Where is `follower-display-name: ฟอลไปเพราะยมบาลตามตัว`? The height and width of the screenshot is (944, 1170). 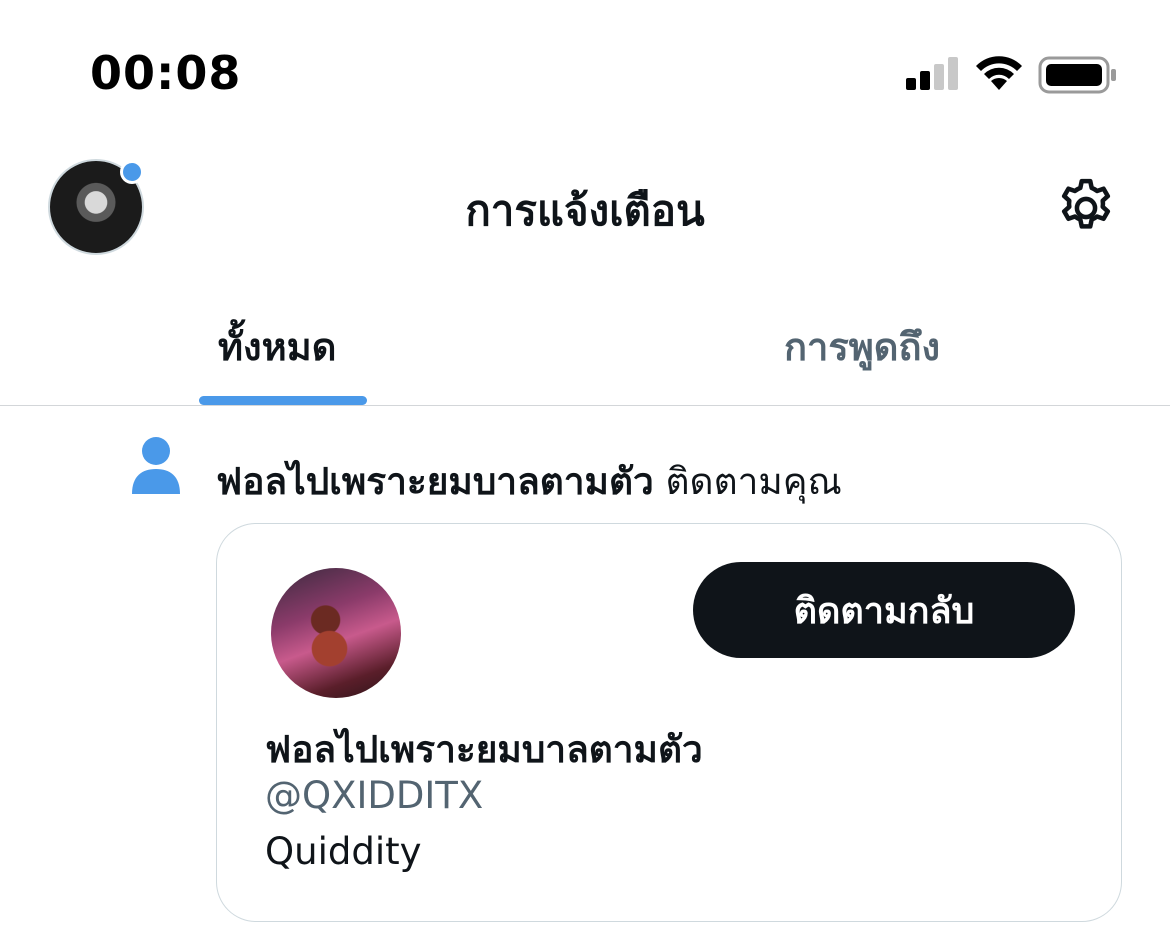
follower-display-name: ฟอลไปเพราะยมบาลตามตัว is located at coordinates (484, 749).